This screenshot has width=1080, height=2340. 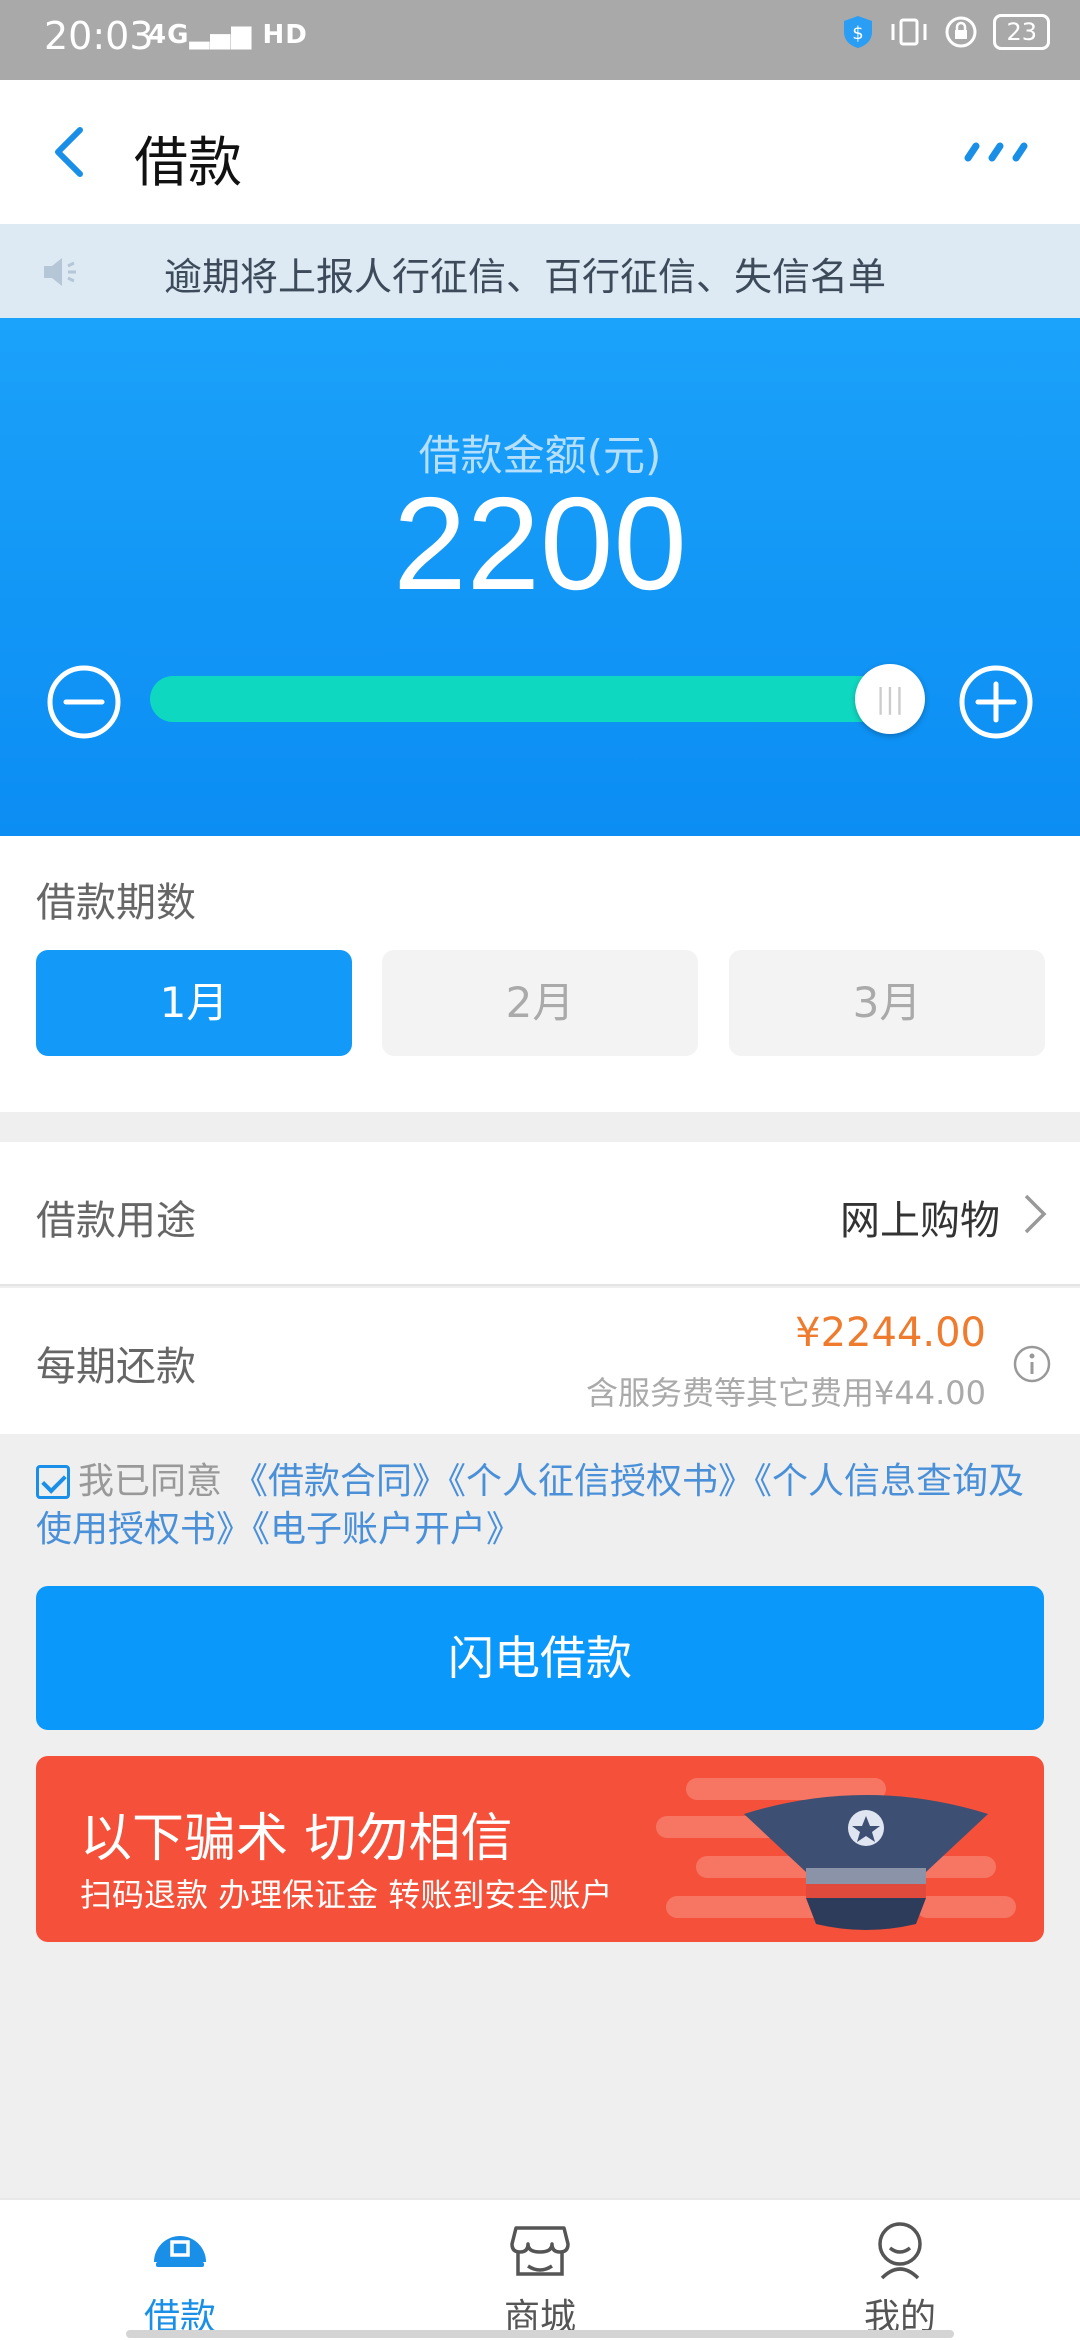 What do you see at coordinates (150, 1481) in the screenshot?
I see `agreed-label: 我已同意` at bounding box center [150, 1481].